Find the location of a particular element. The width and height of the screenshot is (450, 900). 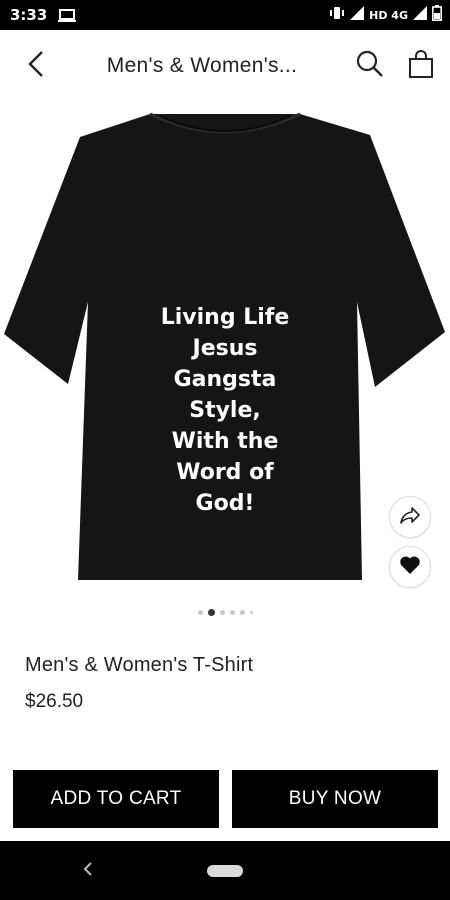

status-time: 3:33 is located at coordinates (29, 15).